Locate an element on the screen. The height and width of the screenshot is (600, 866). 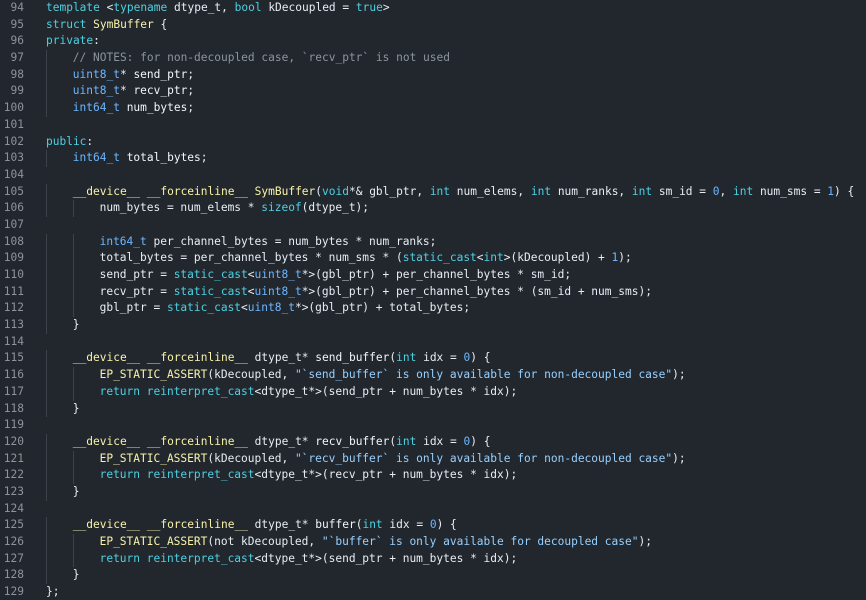
code-token: * is located at coordinates (126, 74).